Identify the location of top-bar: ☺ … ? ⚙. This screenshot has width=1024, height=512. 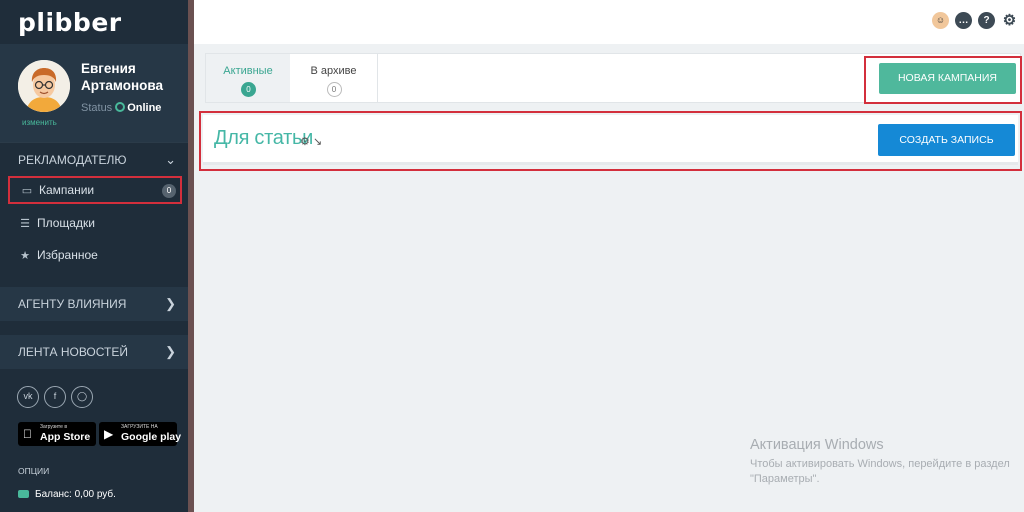
(609, 22).